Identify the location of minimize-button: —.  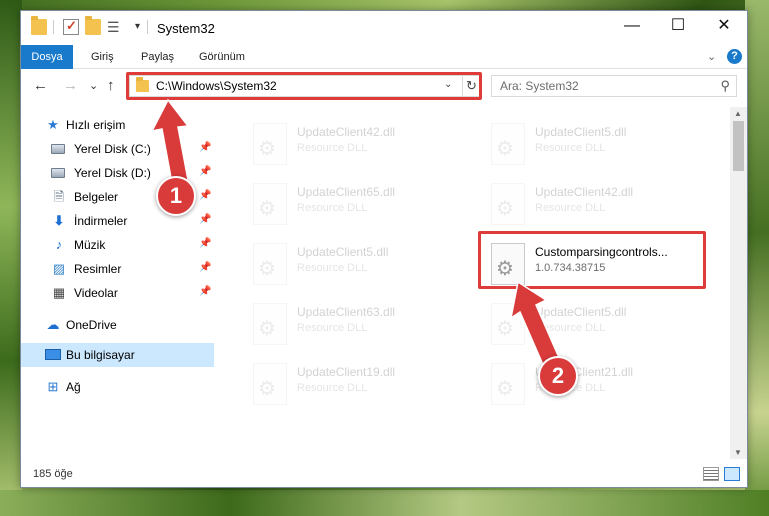
(632, 26).